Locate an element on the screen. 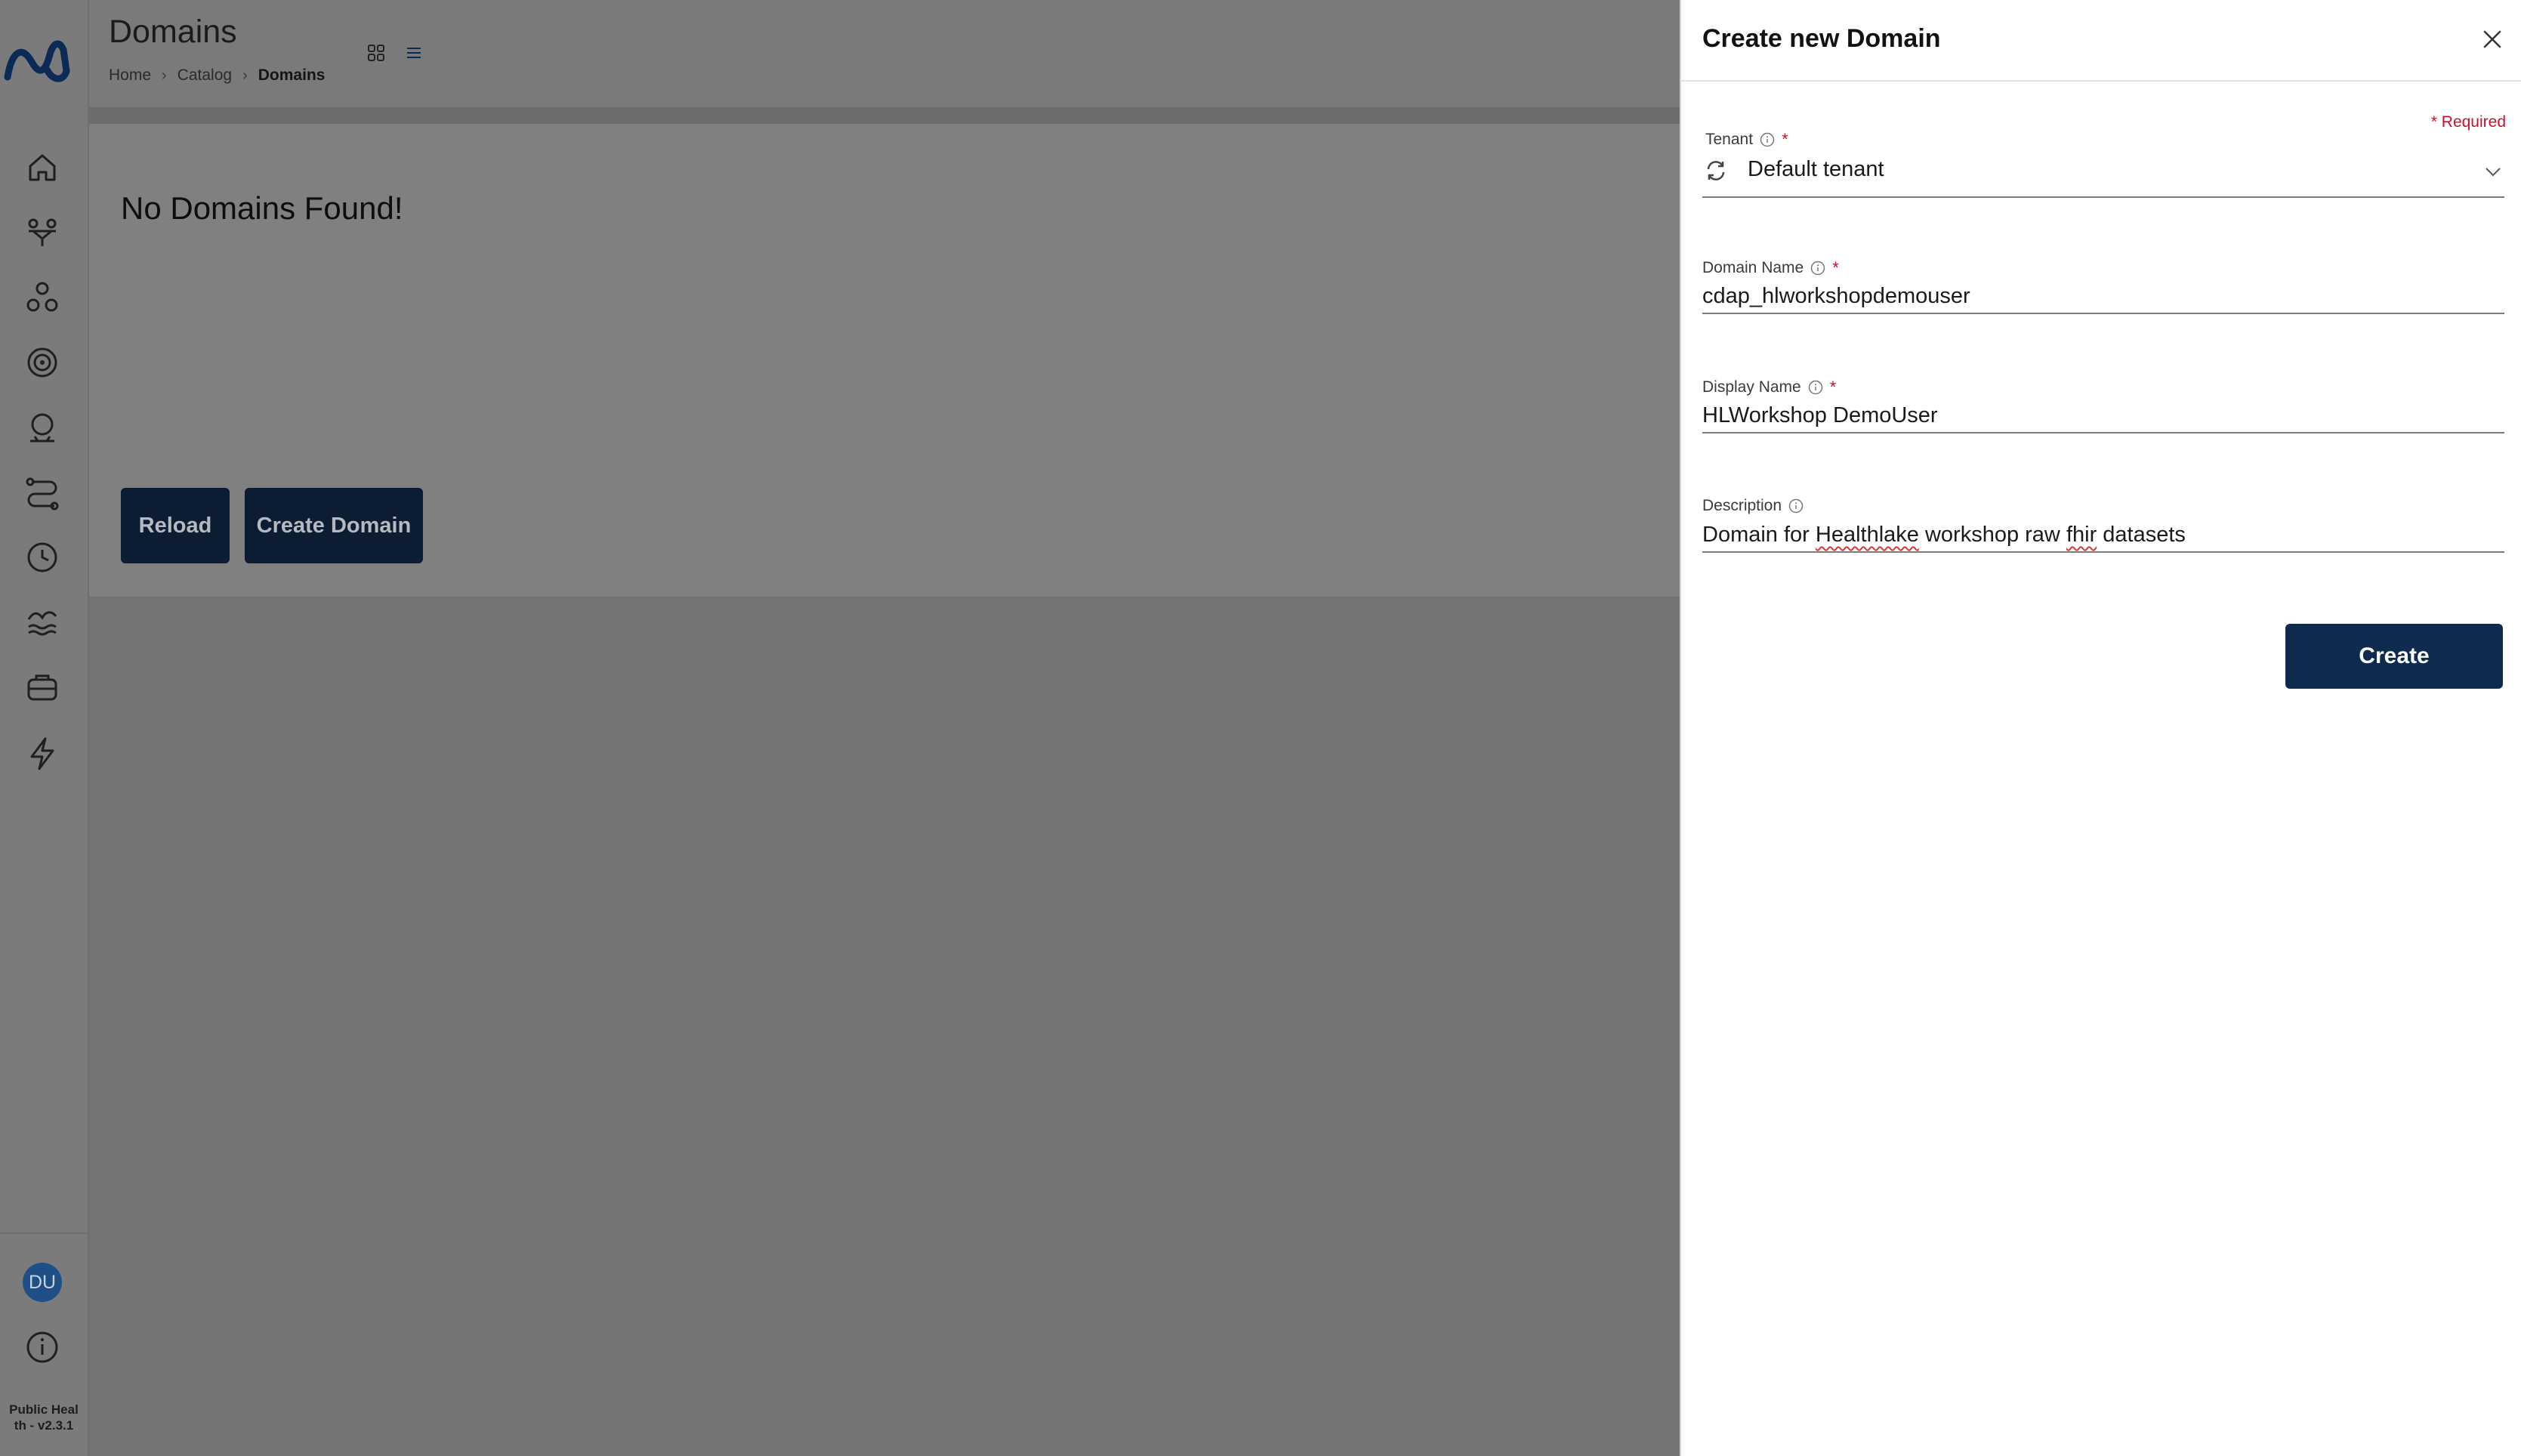 The width and height of the screenshot is (2521, 1456). description-label: Description is located at coordinates (1753, 506).